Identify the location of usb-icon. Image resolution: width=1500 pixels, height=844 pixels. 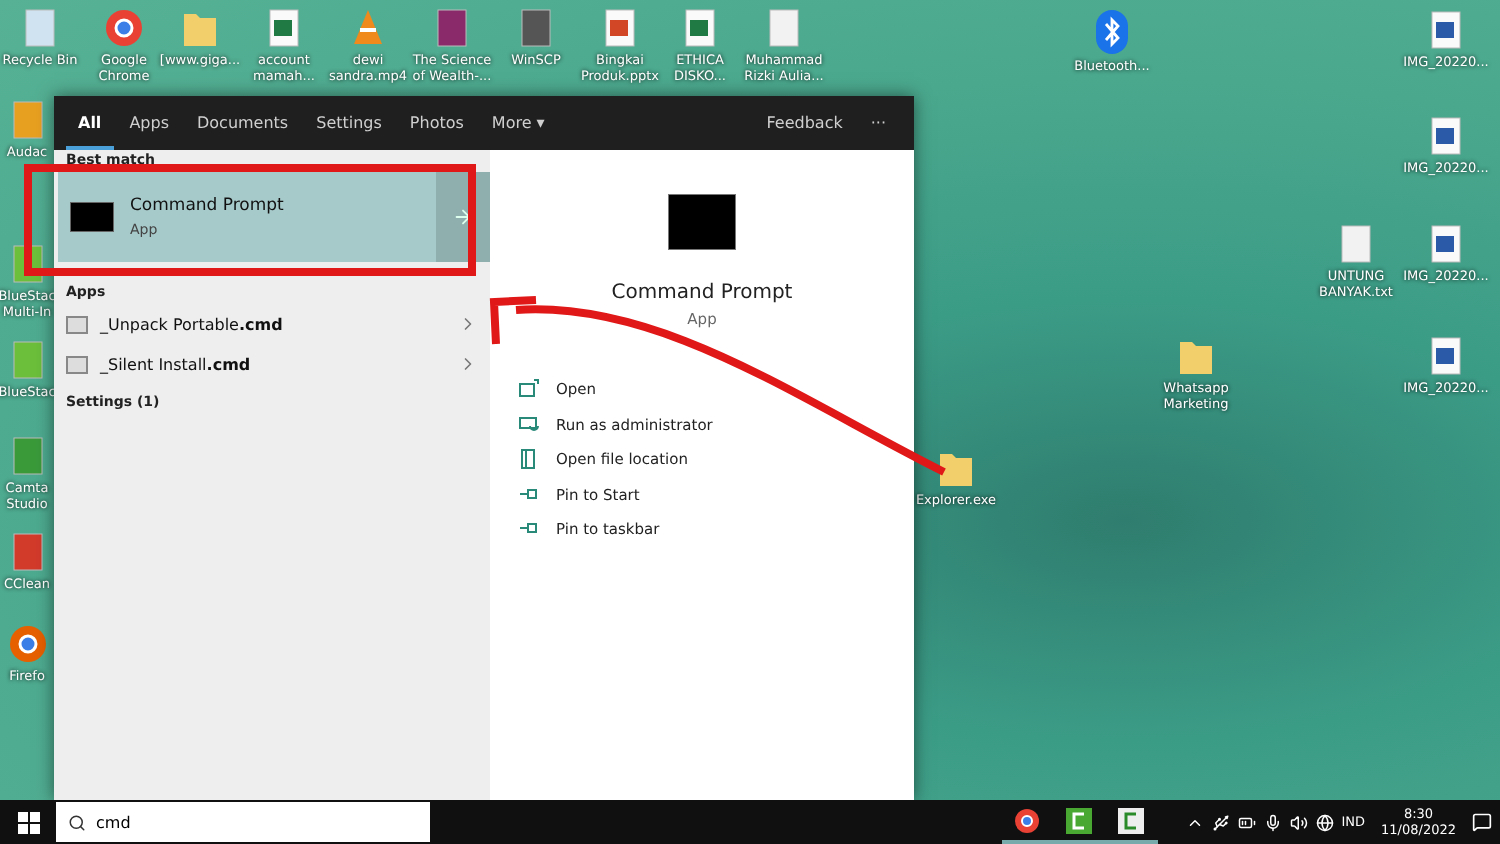
(1220, 822).